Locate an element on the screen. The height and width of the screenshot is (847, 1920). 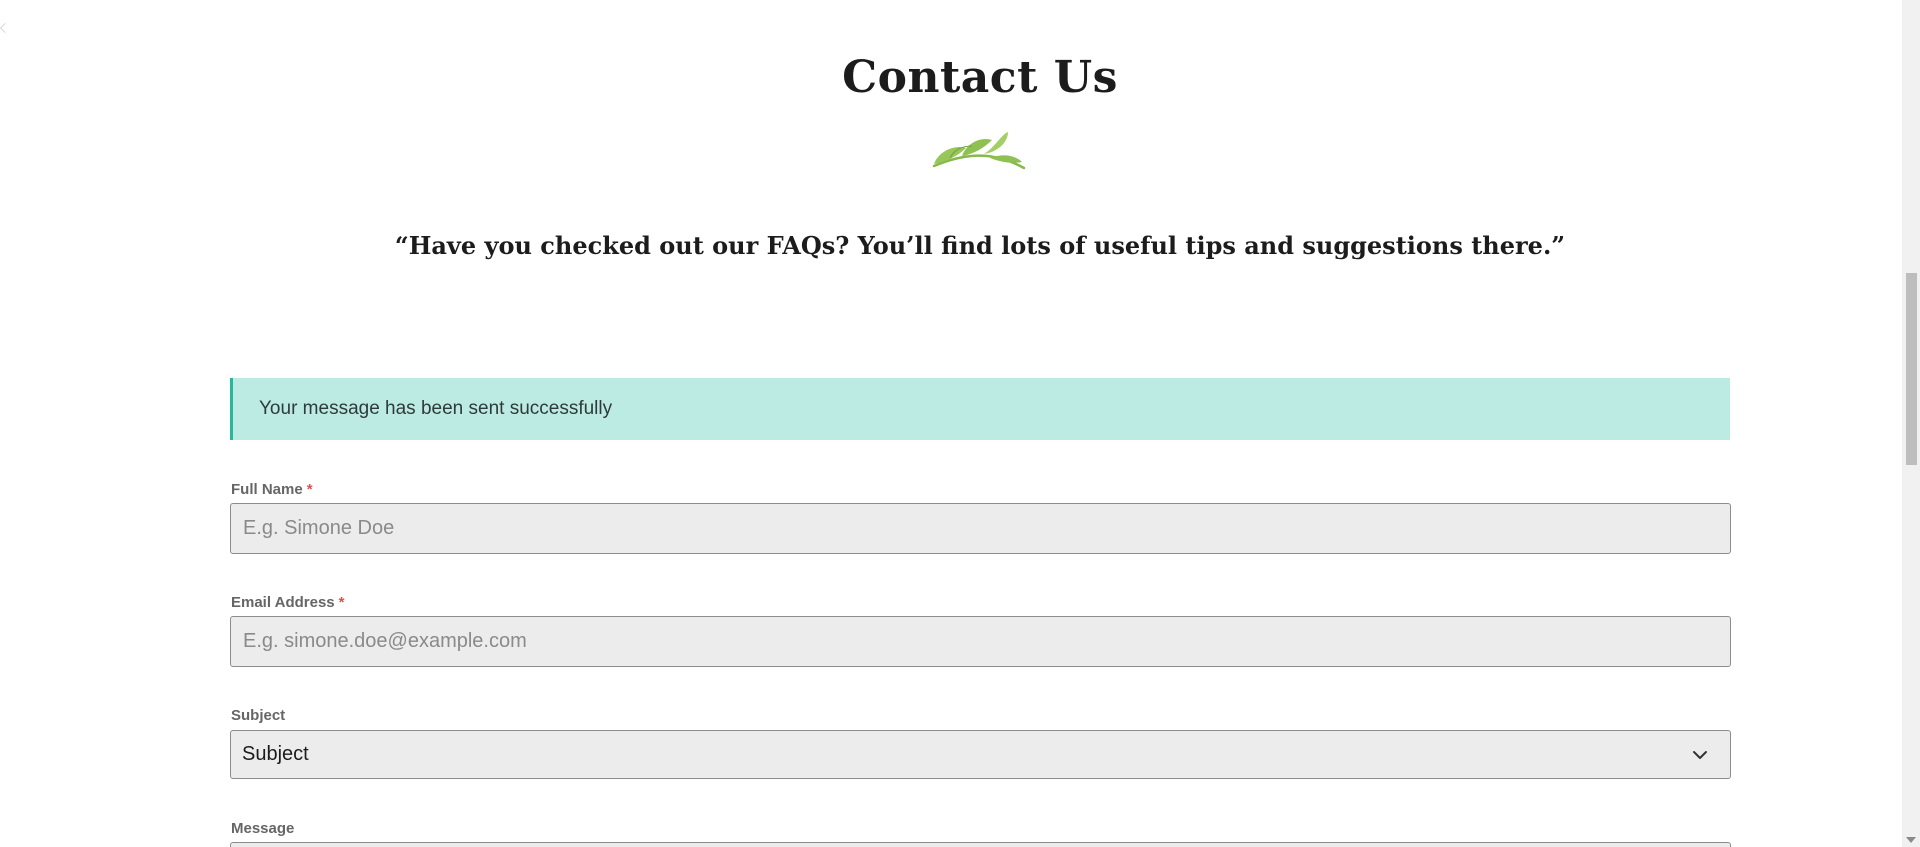
full-name-input is located at coordinates (980, 528).